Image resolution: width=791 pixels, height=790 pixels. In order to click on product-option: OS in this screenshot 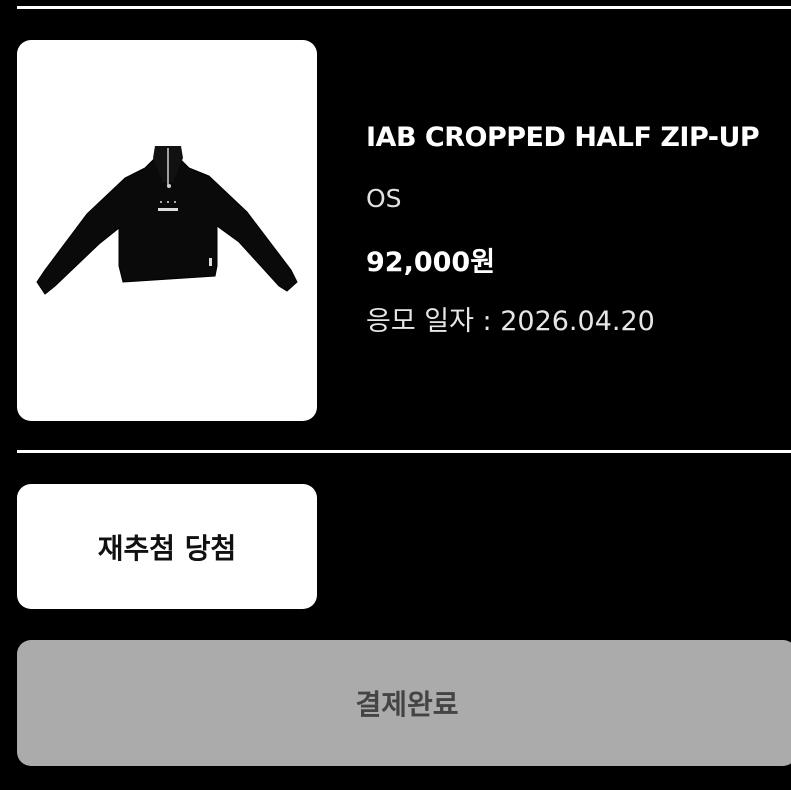, I will do `click(384, 198)`.